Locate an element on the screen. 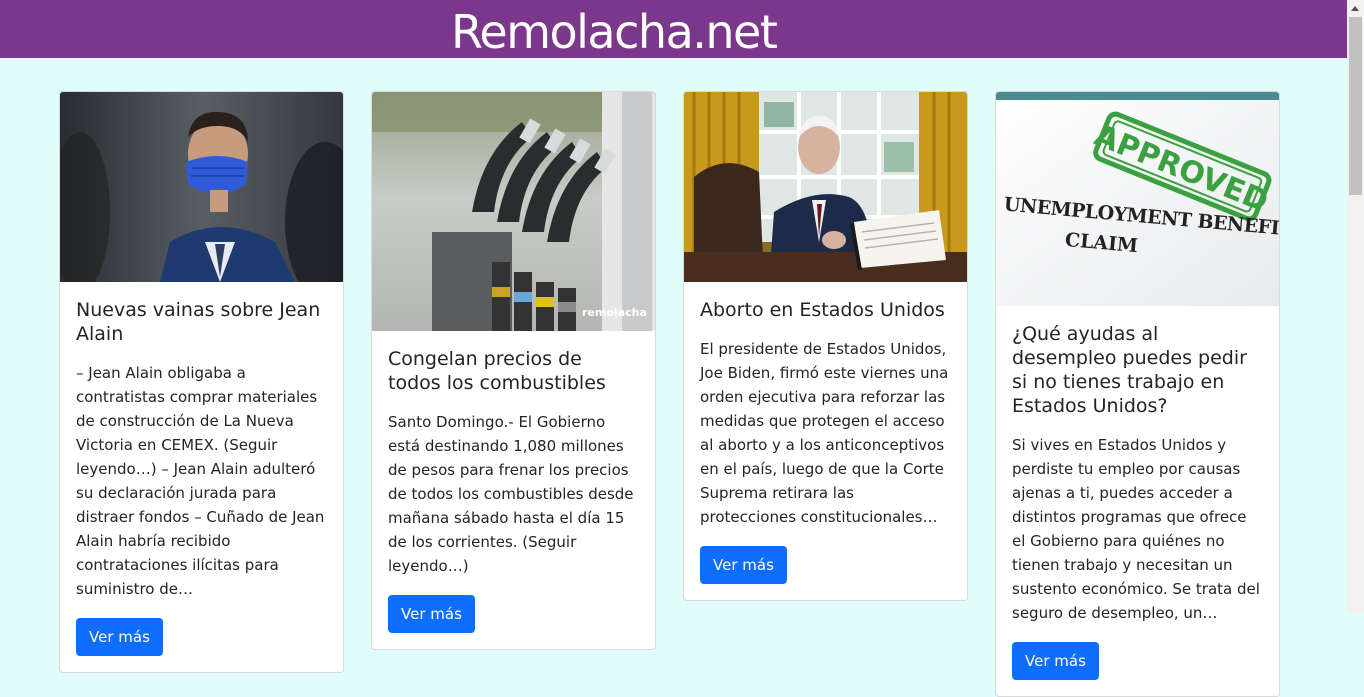 Image resolution: width=1364 pixels, height=697 pixels. biden-signing-photo-image is located at coordinates (825, 187).